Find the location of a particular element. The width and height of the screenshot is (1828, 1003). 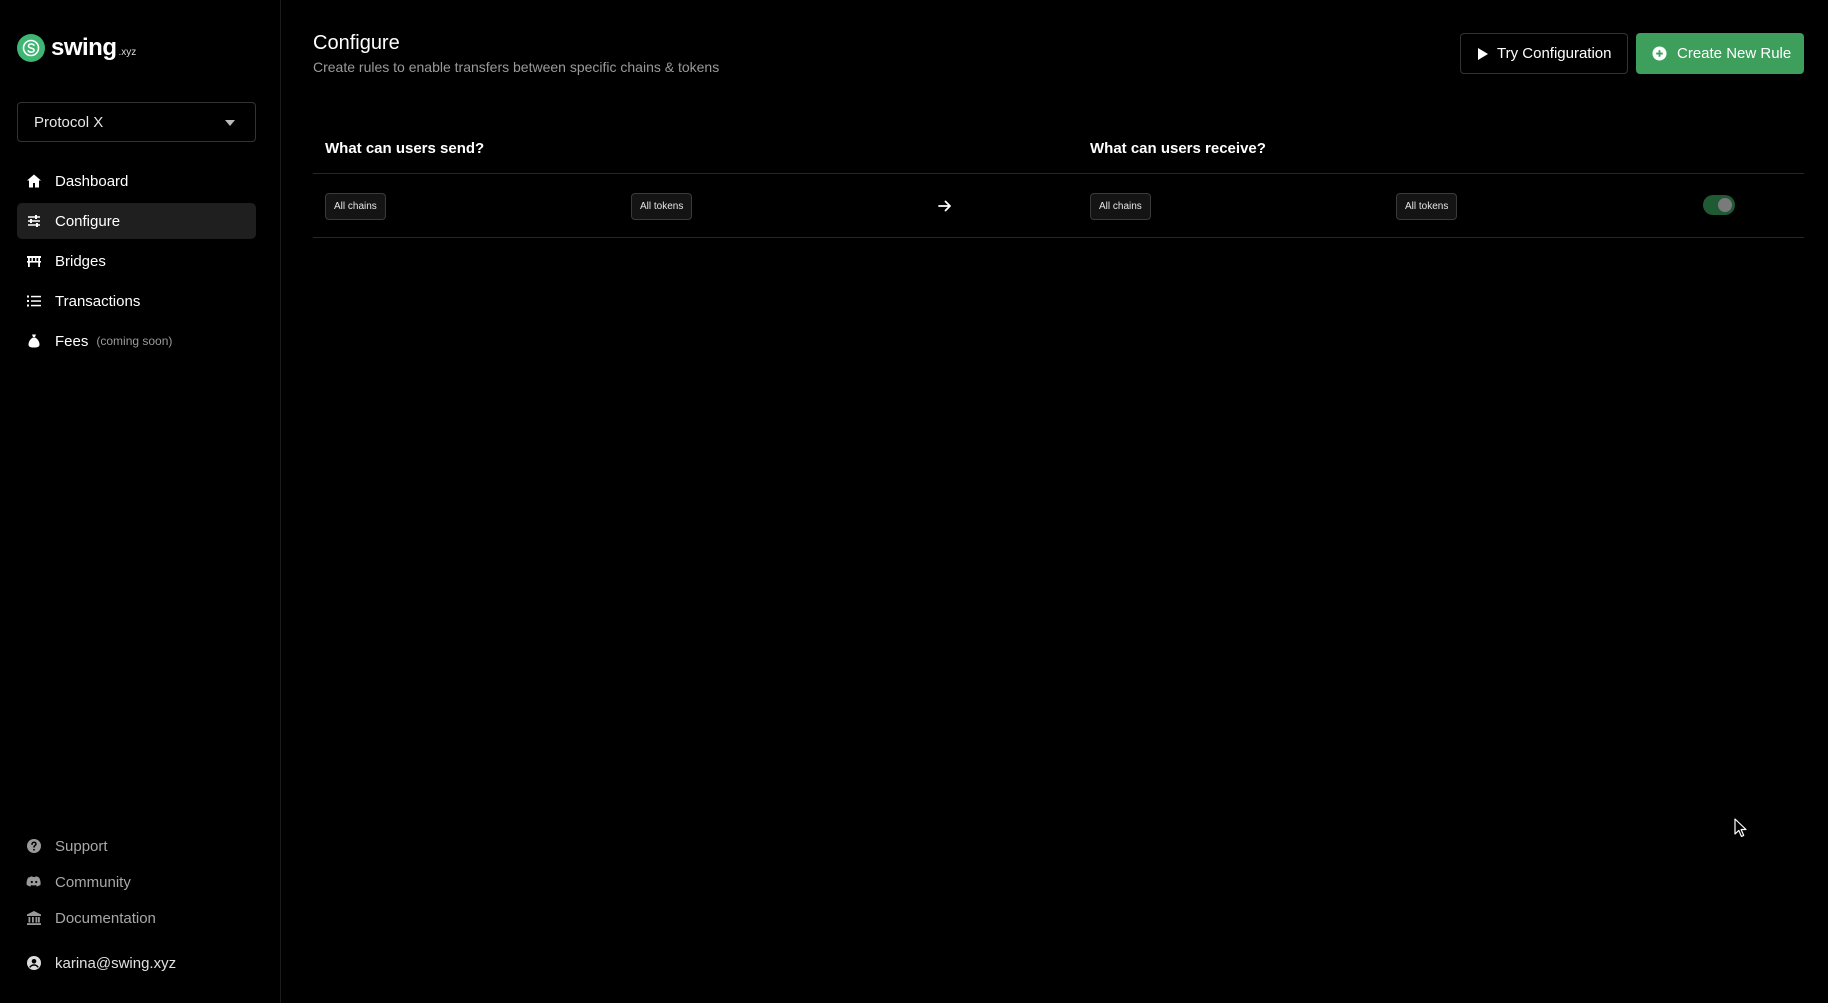

sidebar-footer-nav: Support Community Documentation is located at coordinates (136, 882).